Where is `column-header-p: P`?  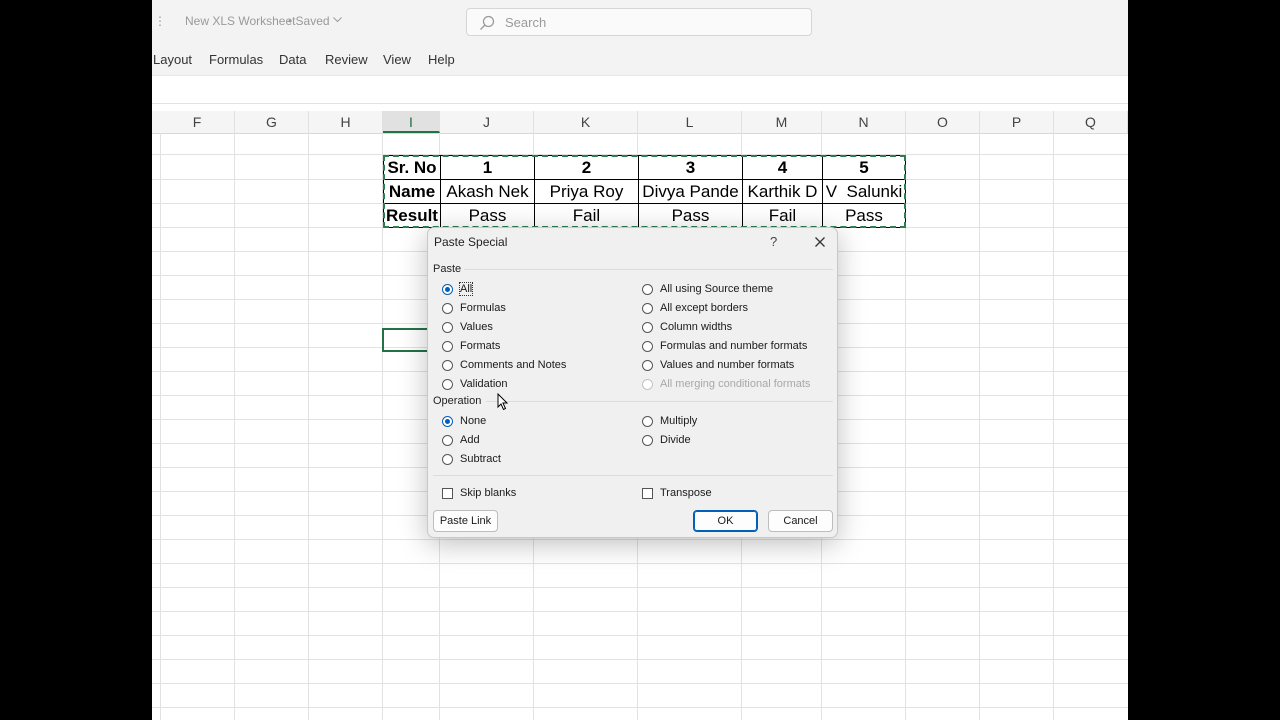
column-header-p: P is located at coordinates (1017, 122).